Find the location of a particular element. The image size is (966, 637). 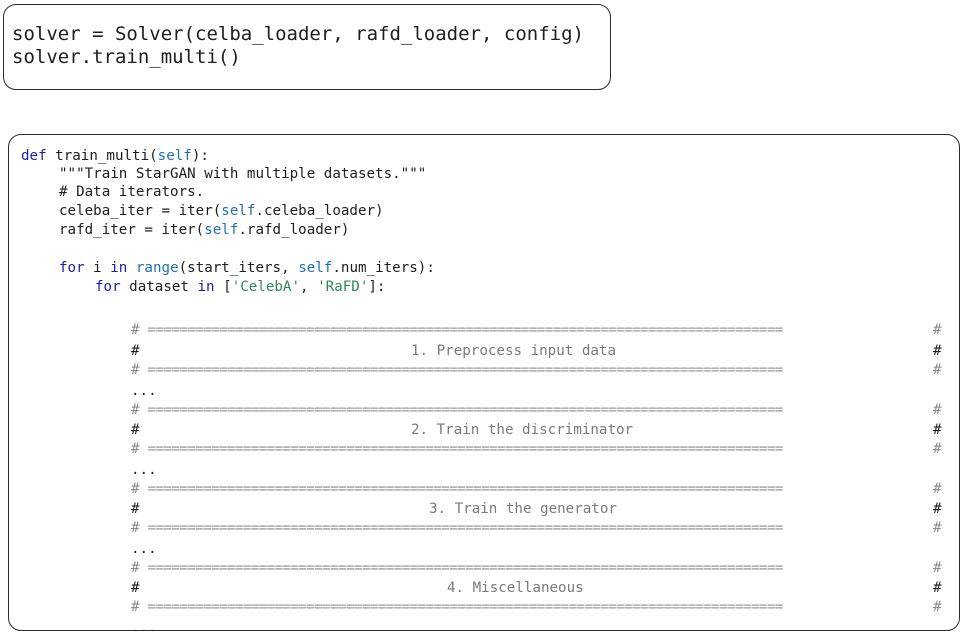

section-3-title: 3. Train the generator is located at coordinates (523, 509).